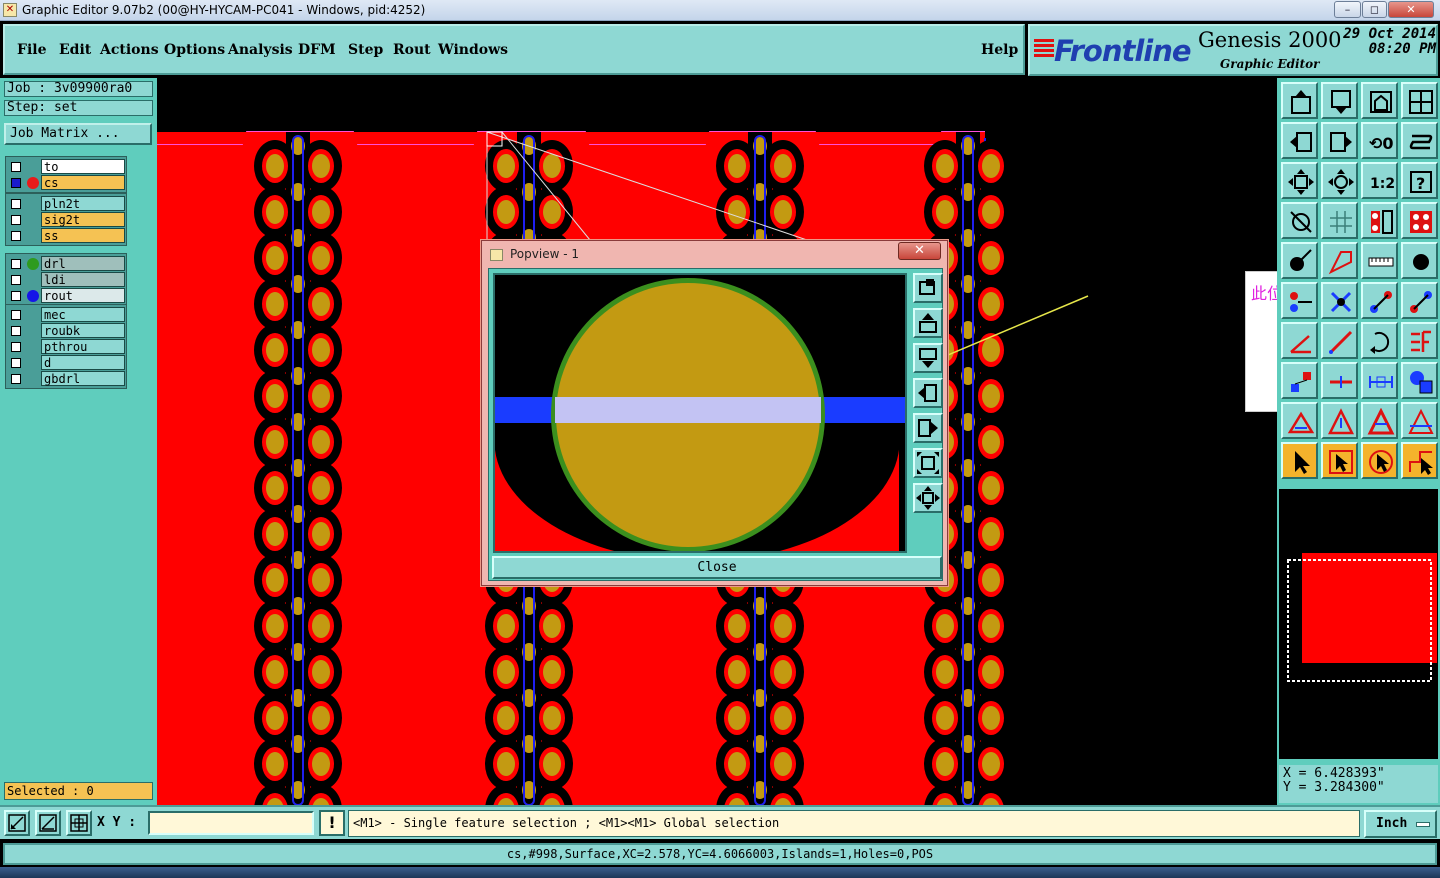 This screenshot has width=1440, height=878. I want to click on popview-pan-up-button, so click(928, 323).